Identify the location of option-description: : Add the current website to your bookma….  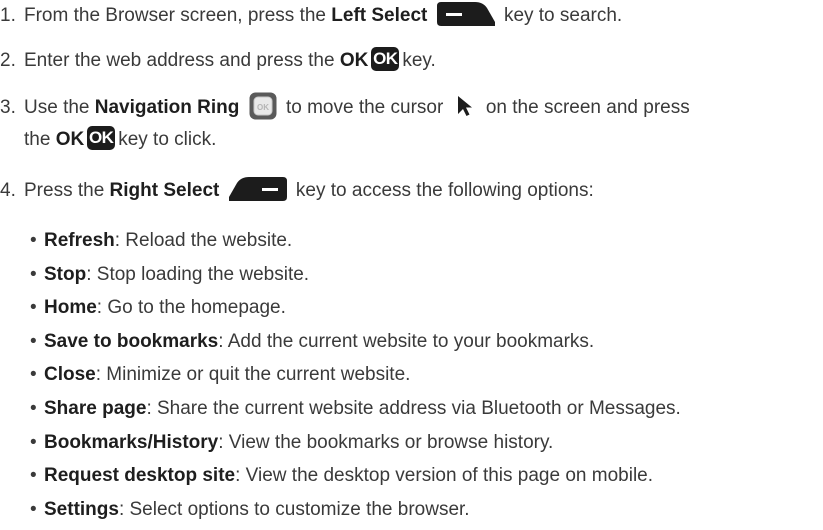
(406, 341).